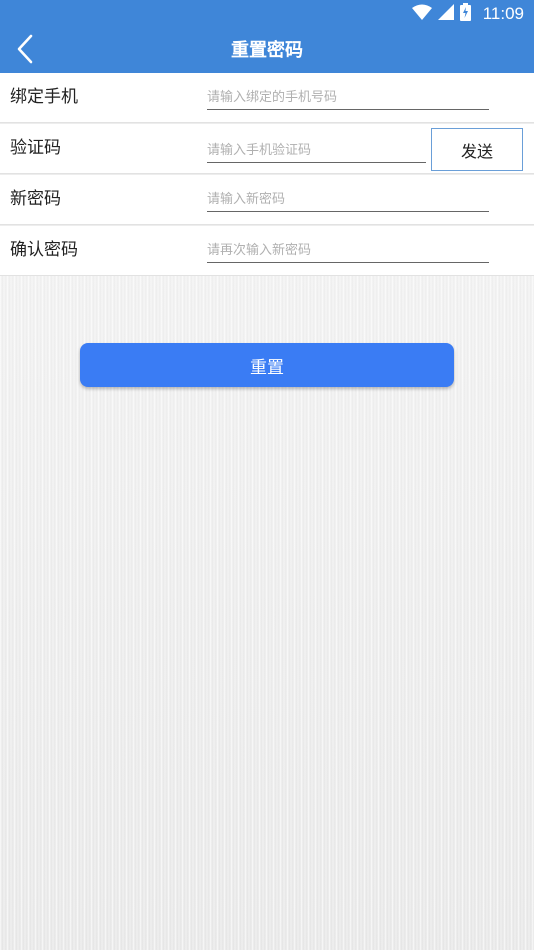 This screenshot has width=534, height=950. Describe the element at coordinates (421, 14) in the screenshot. I see `wifi-icon` at that location.